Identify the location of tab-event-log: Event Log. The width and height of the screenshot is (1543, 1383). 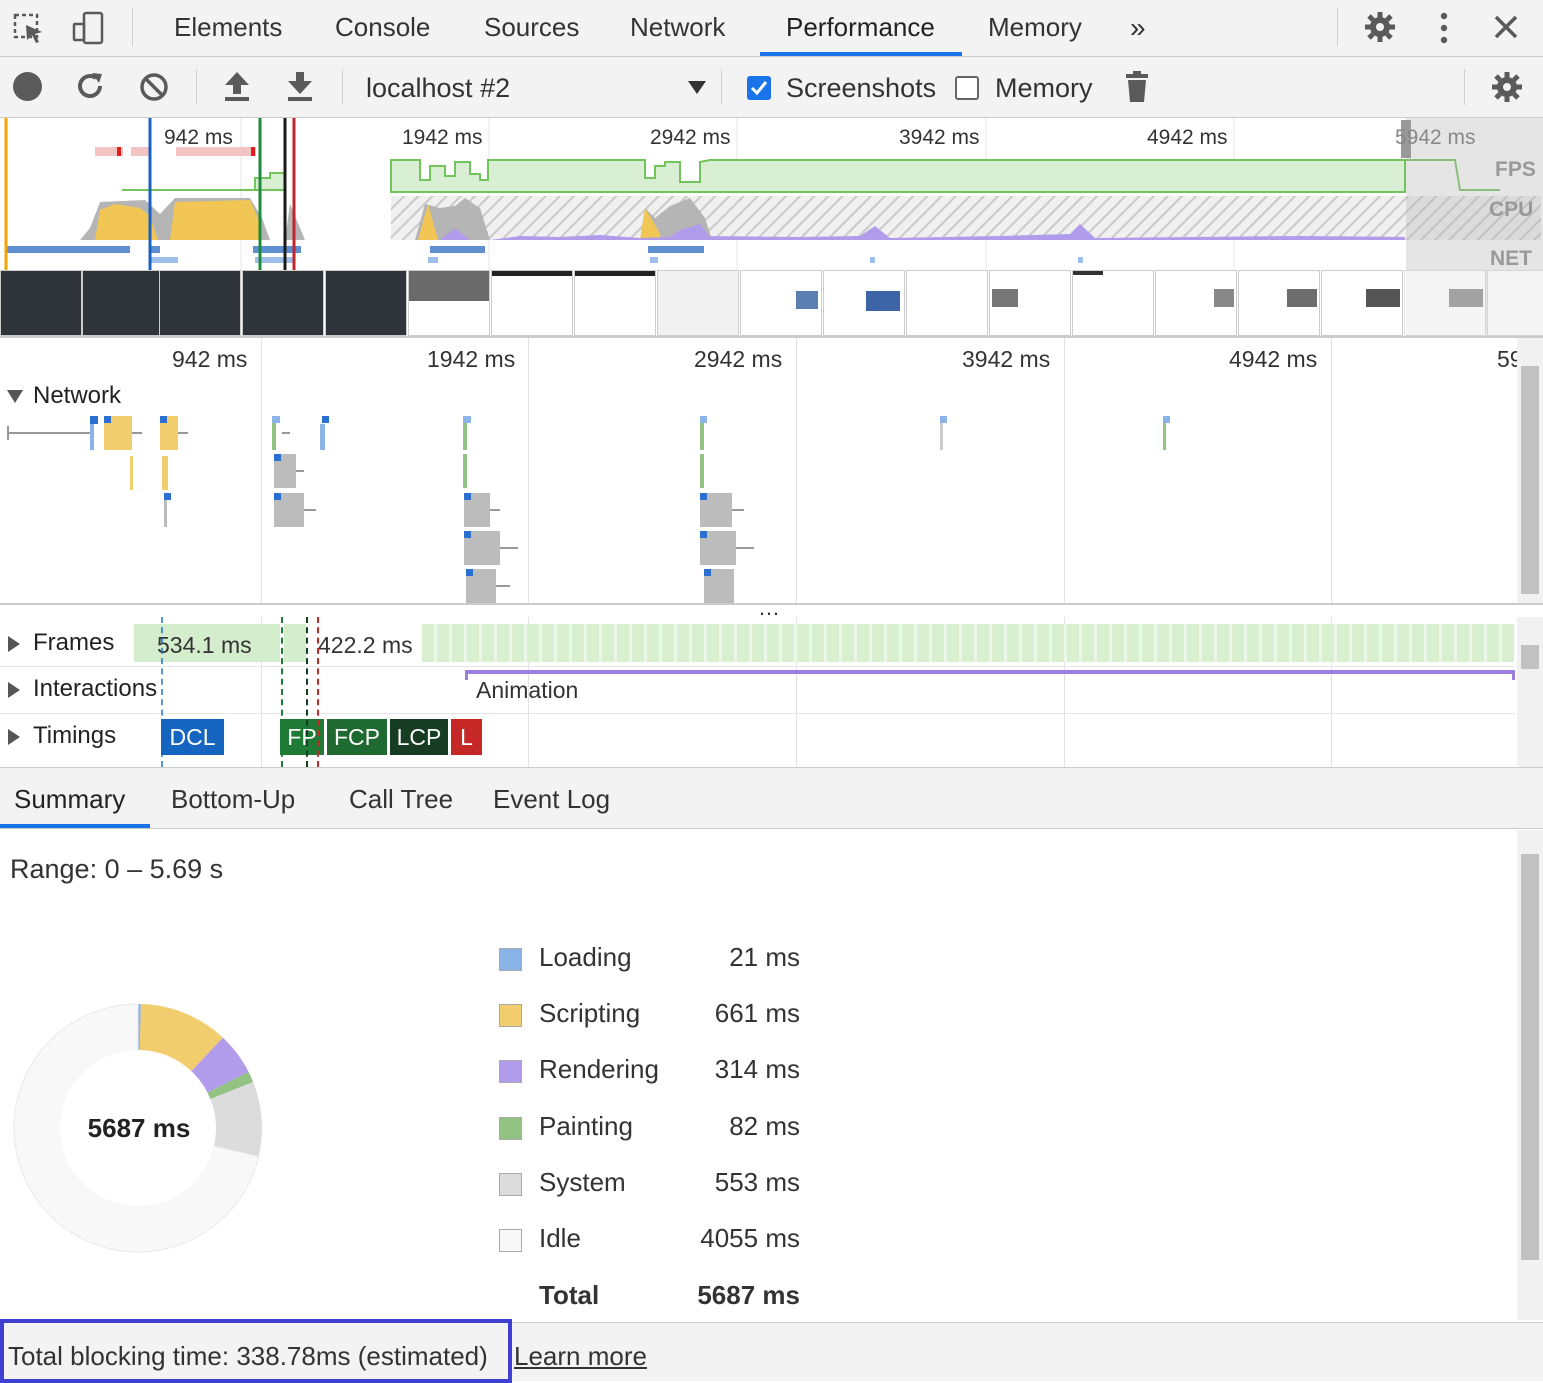
(551, 799).